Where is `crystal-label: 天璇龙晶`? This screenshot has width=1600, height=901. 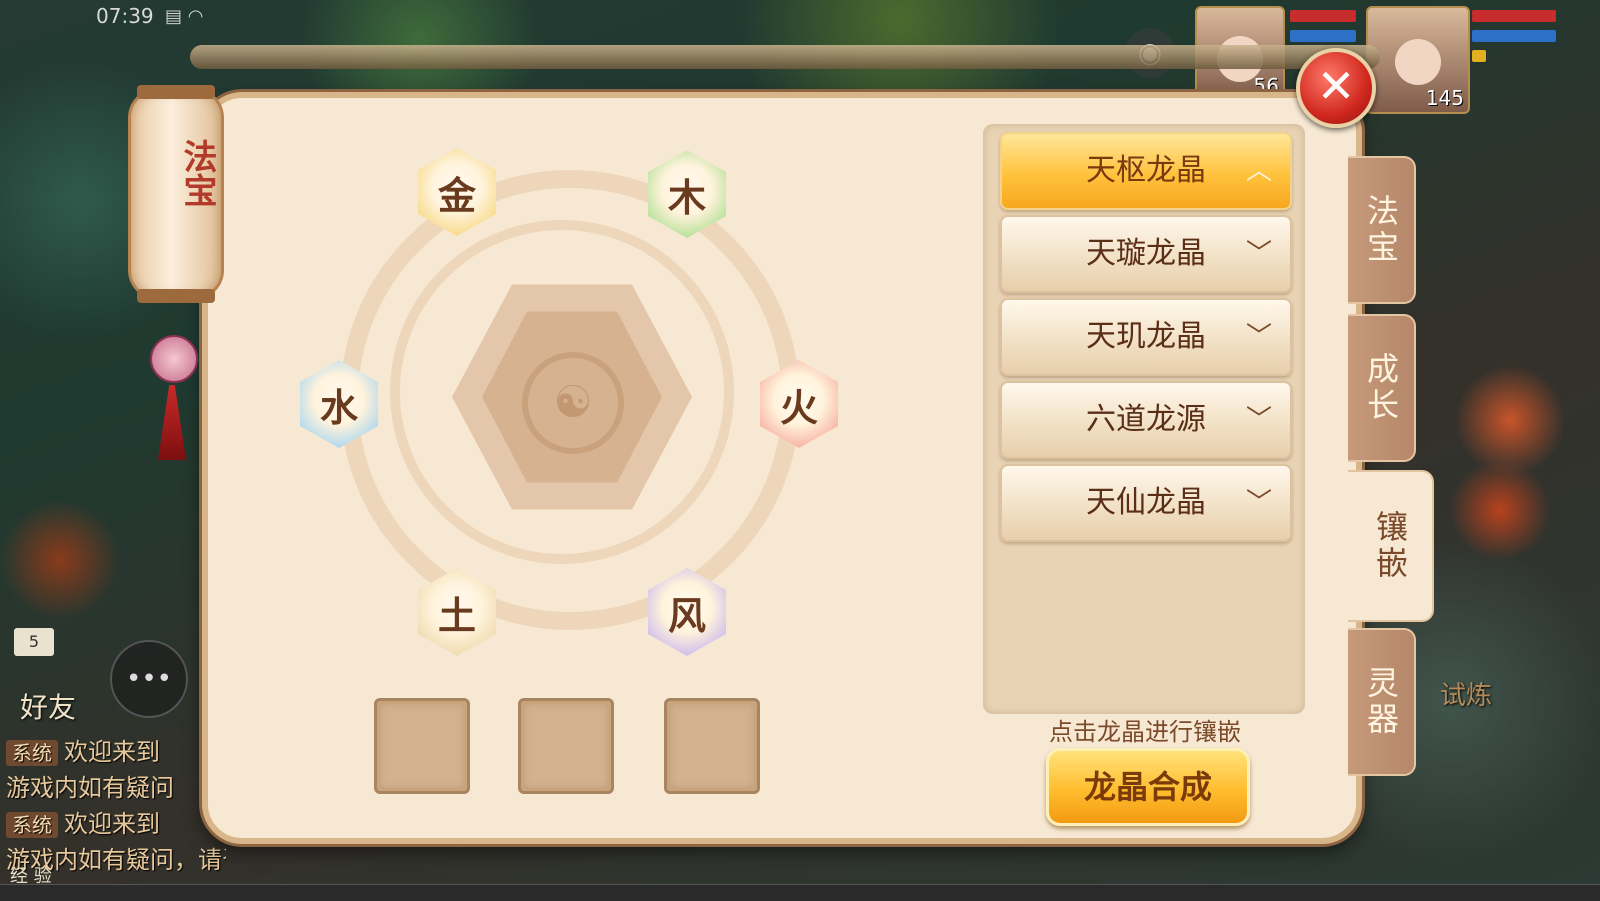 crystal-label: 天璇龙晶 is located at coordinates (1146, 253).